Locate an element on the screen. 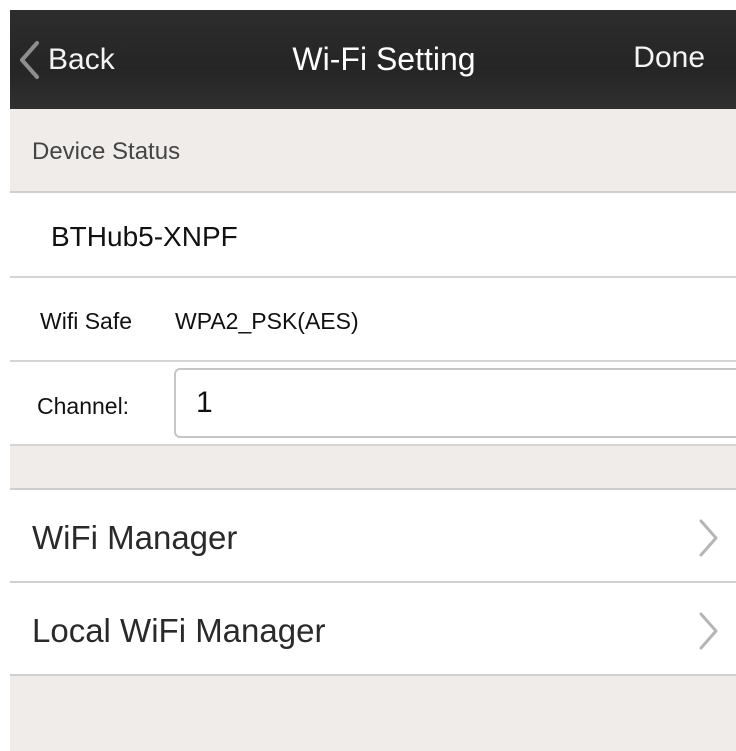  channel-row: Channel: 1 is located at coordinates (373, 404).